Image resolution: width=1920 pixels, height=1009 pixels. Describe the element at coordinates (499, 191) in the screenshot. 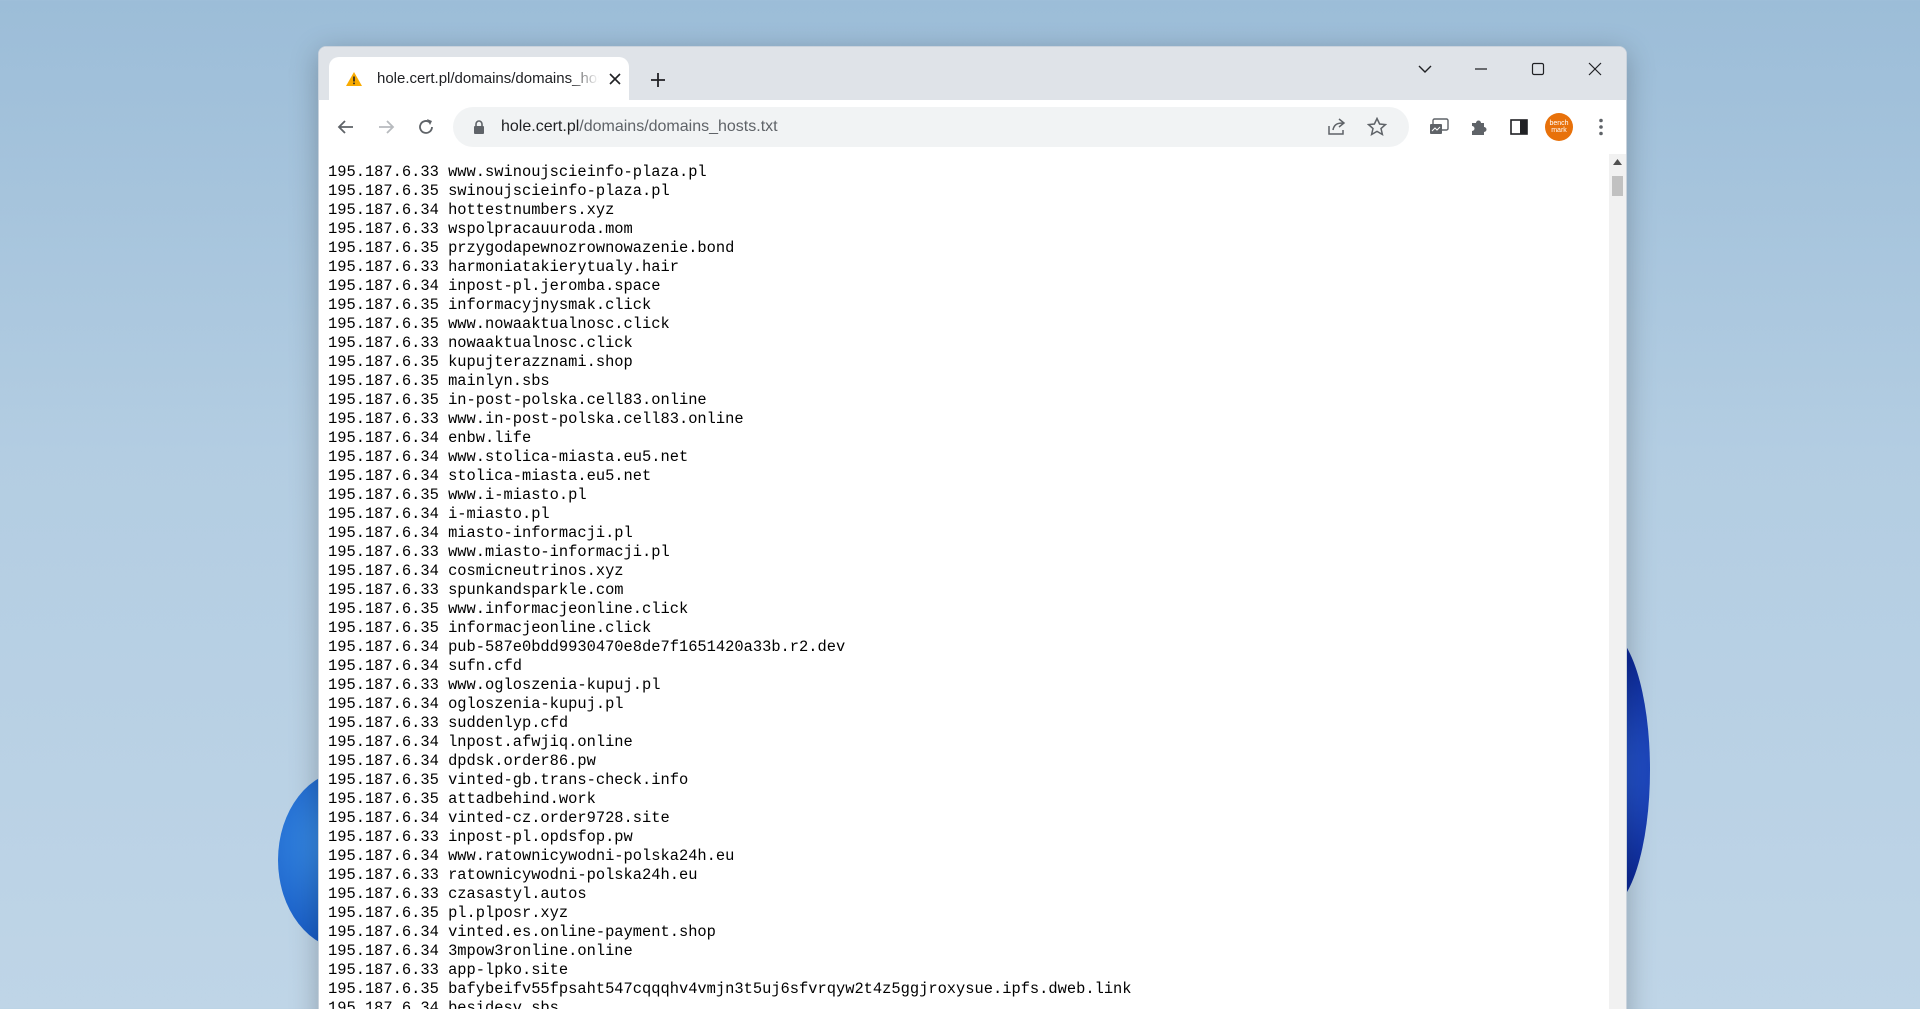

I see `text-line: 195.187.6.35 swinoujscieinfo-plaza.pl` at that location.